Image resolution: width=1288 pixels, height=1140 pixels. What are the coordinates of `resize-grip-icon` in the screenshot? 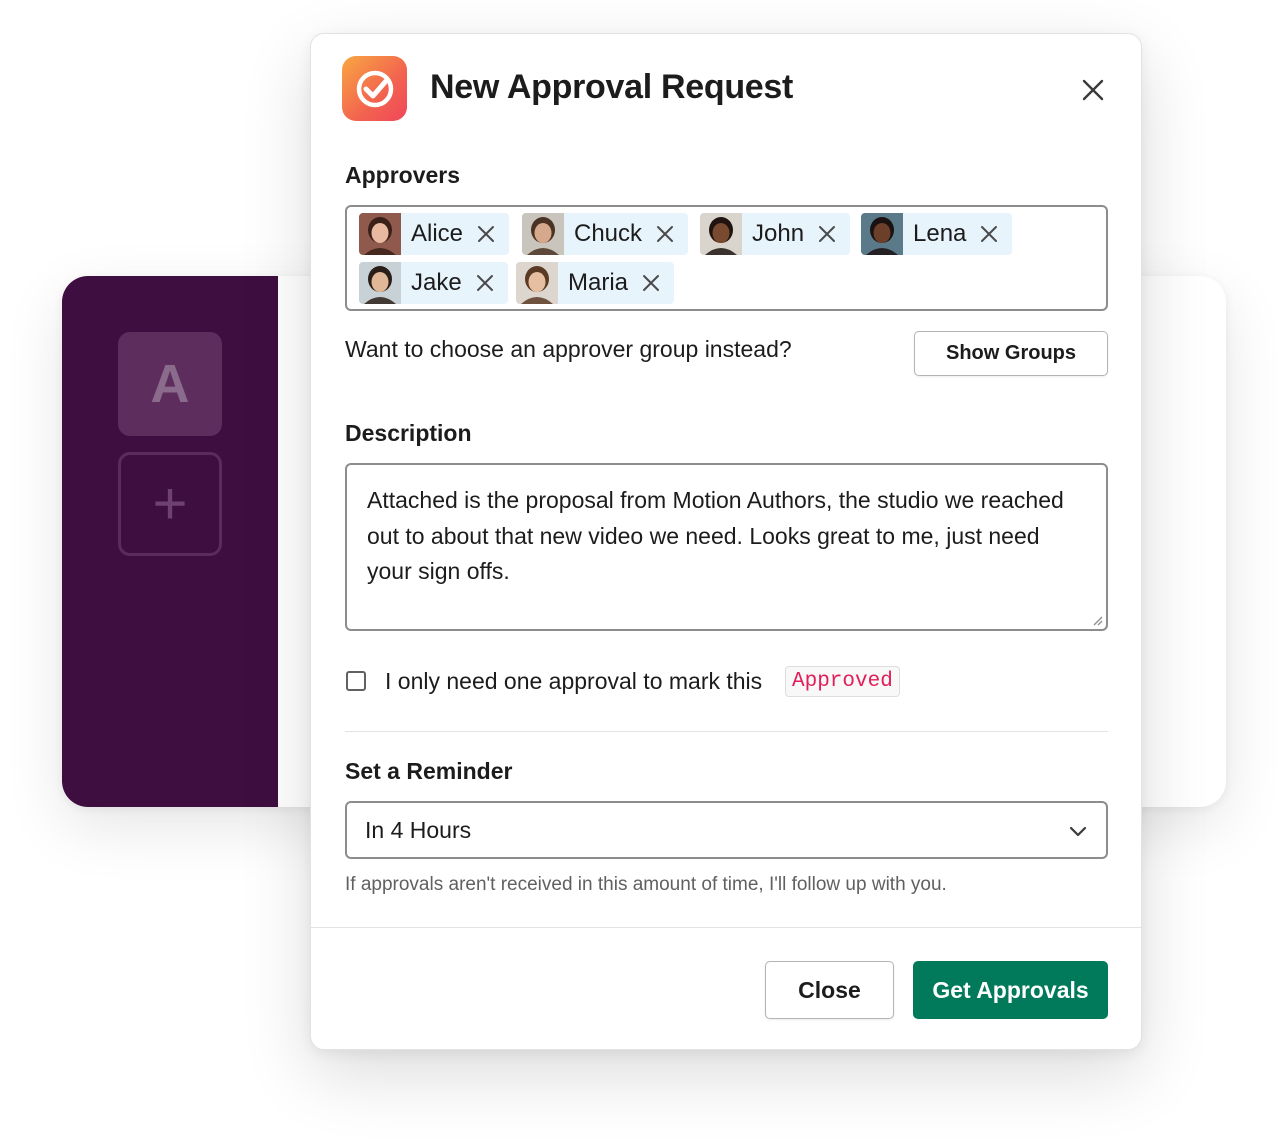 It's located at (1097, 620).